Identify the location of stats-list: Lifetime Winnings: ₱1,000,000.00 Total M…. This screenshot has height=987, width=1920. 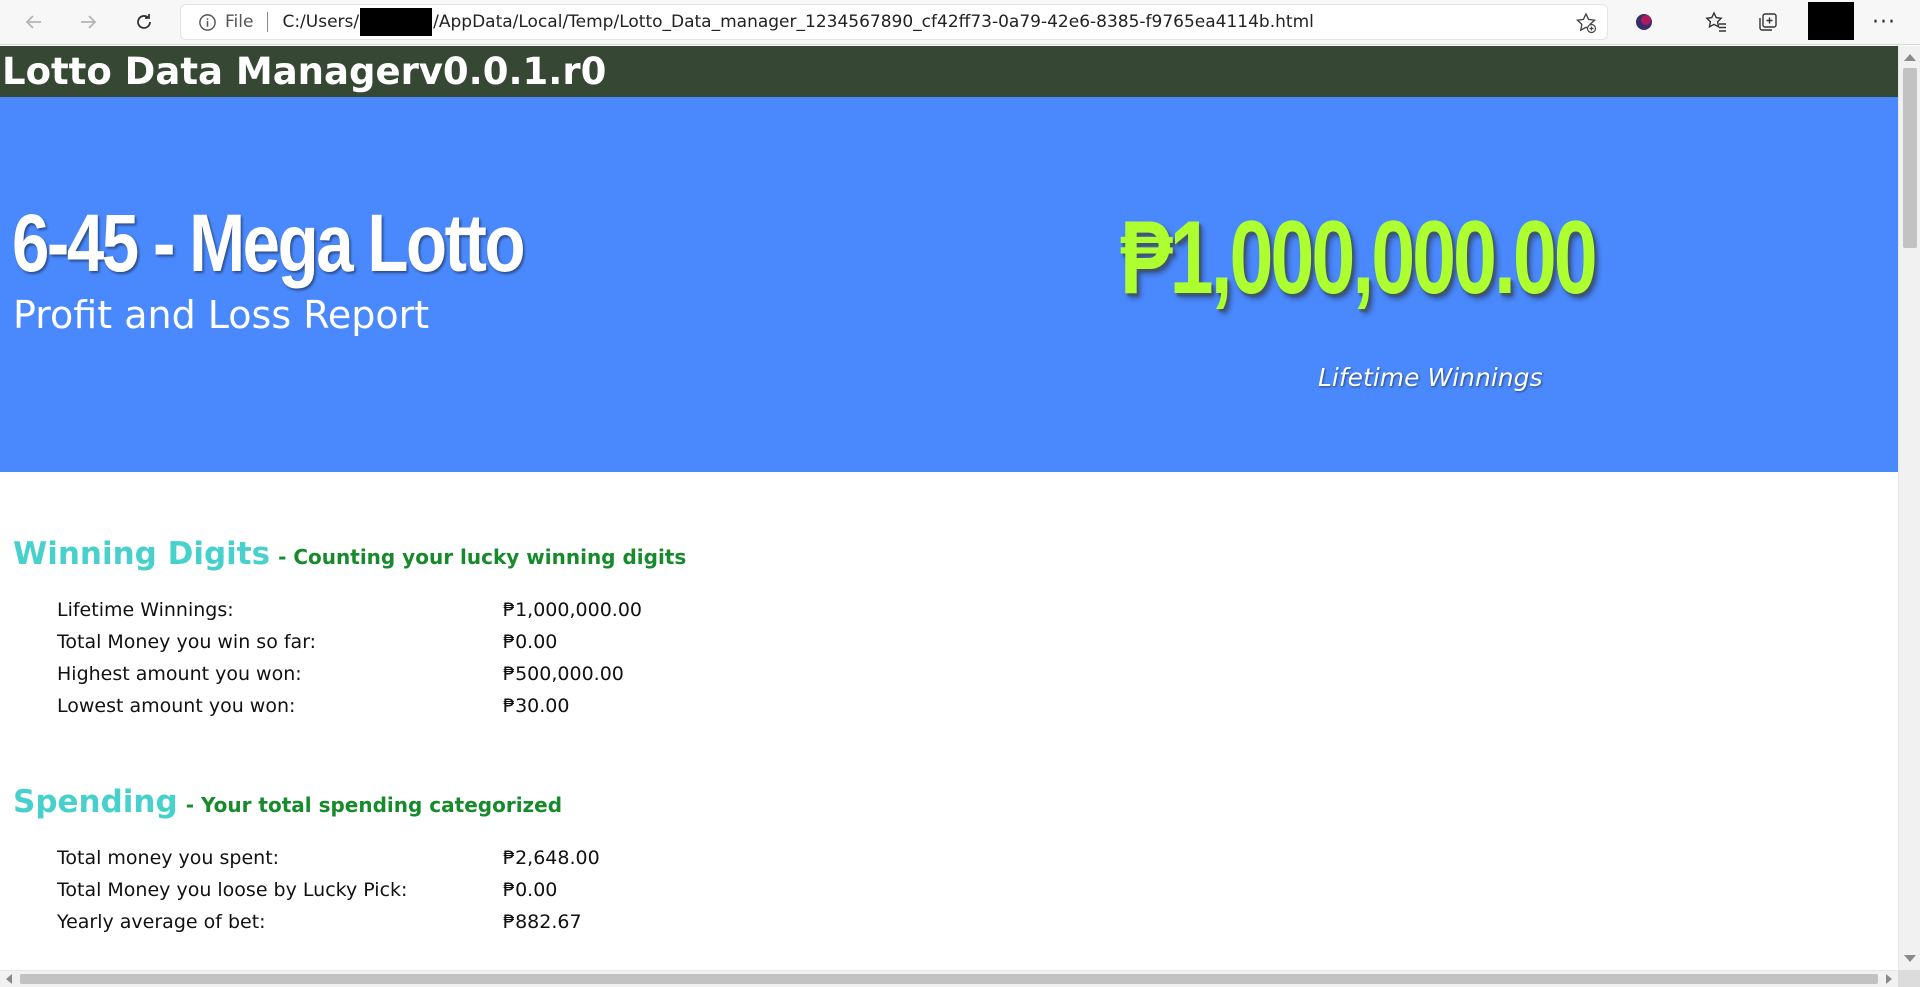
(977, 658).